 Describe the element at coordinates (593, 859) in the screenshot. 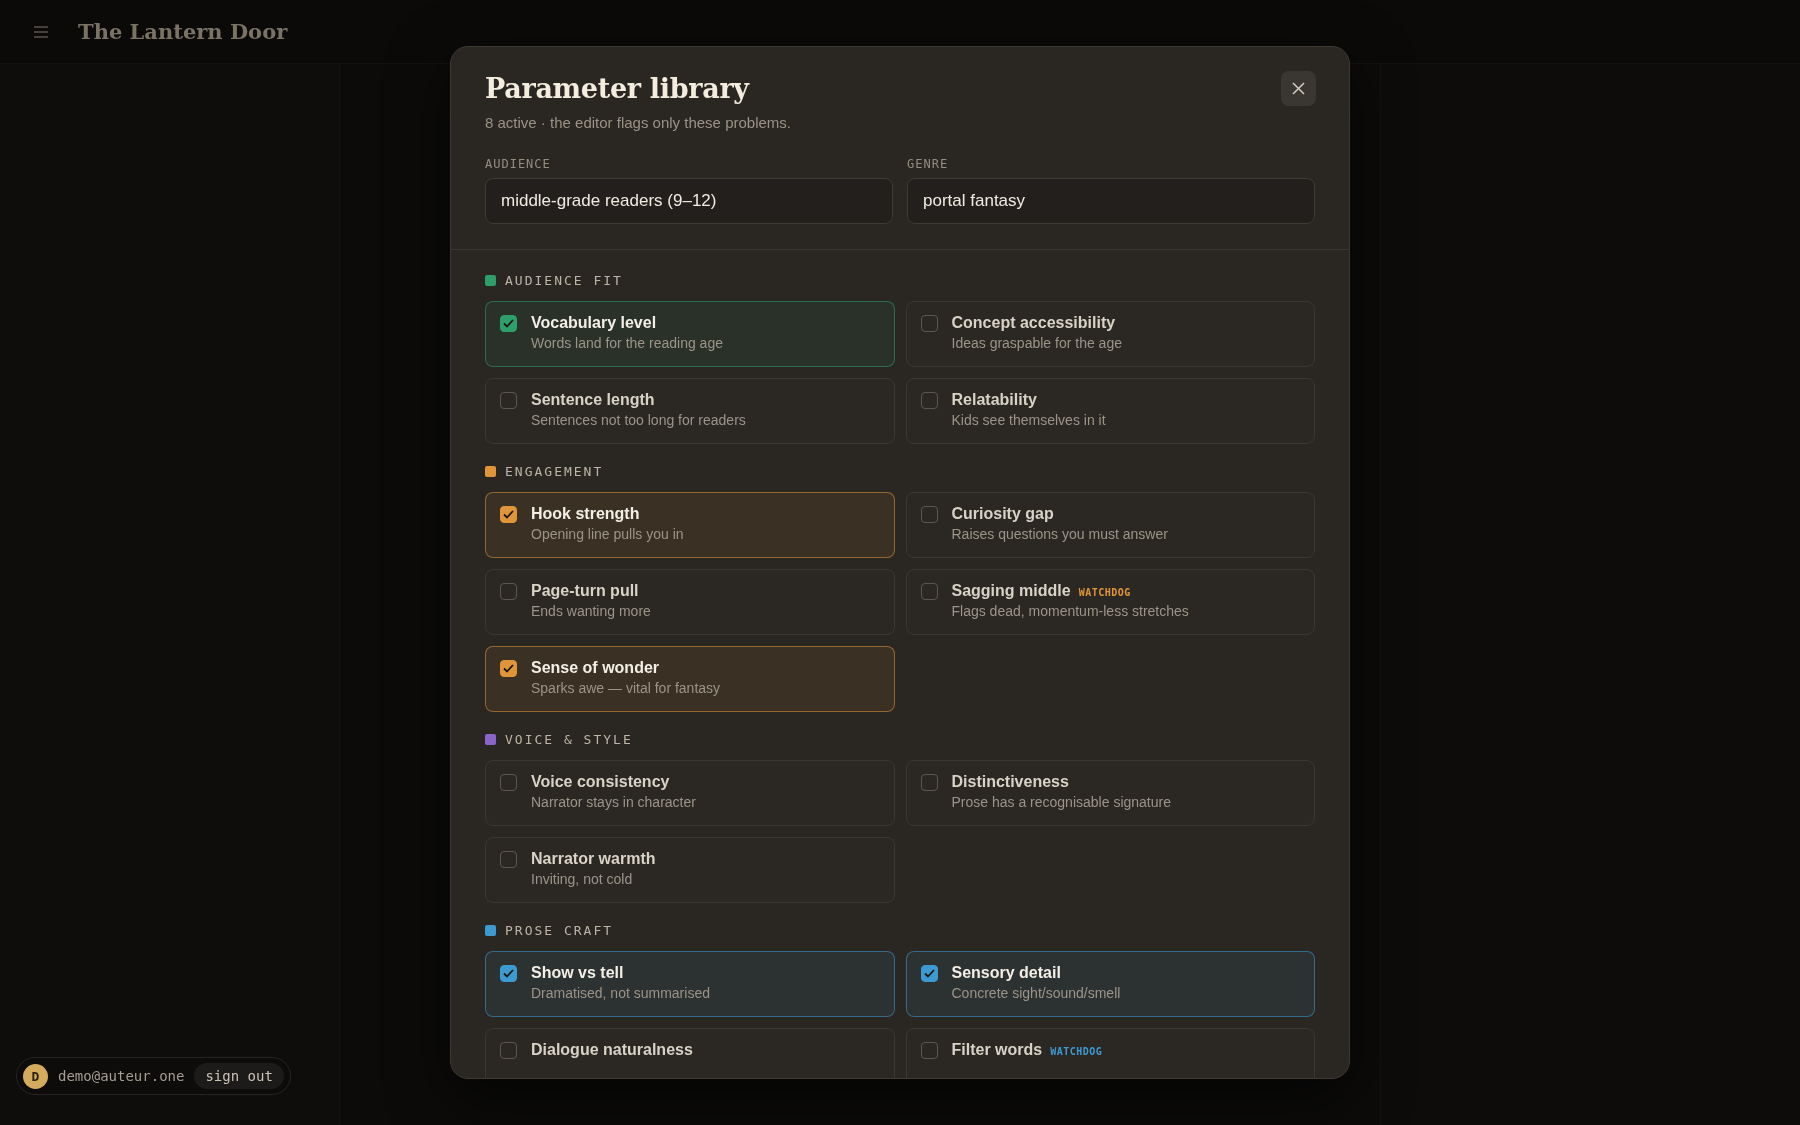

I see `option-title: Narrator warmth` at that location.